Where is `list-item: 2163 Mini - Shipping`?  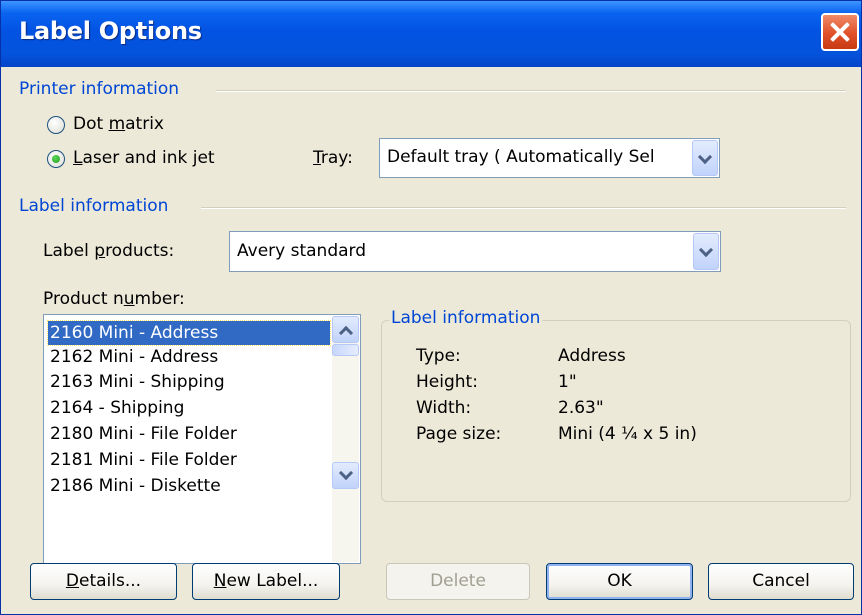
list-item: 2163 Mini - Shipping is located at coordinates (137, 382).